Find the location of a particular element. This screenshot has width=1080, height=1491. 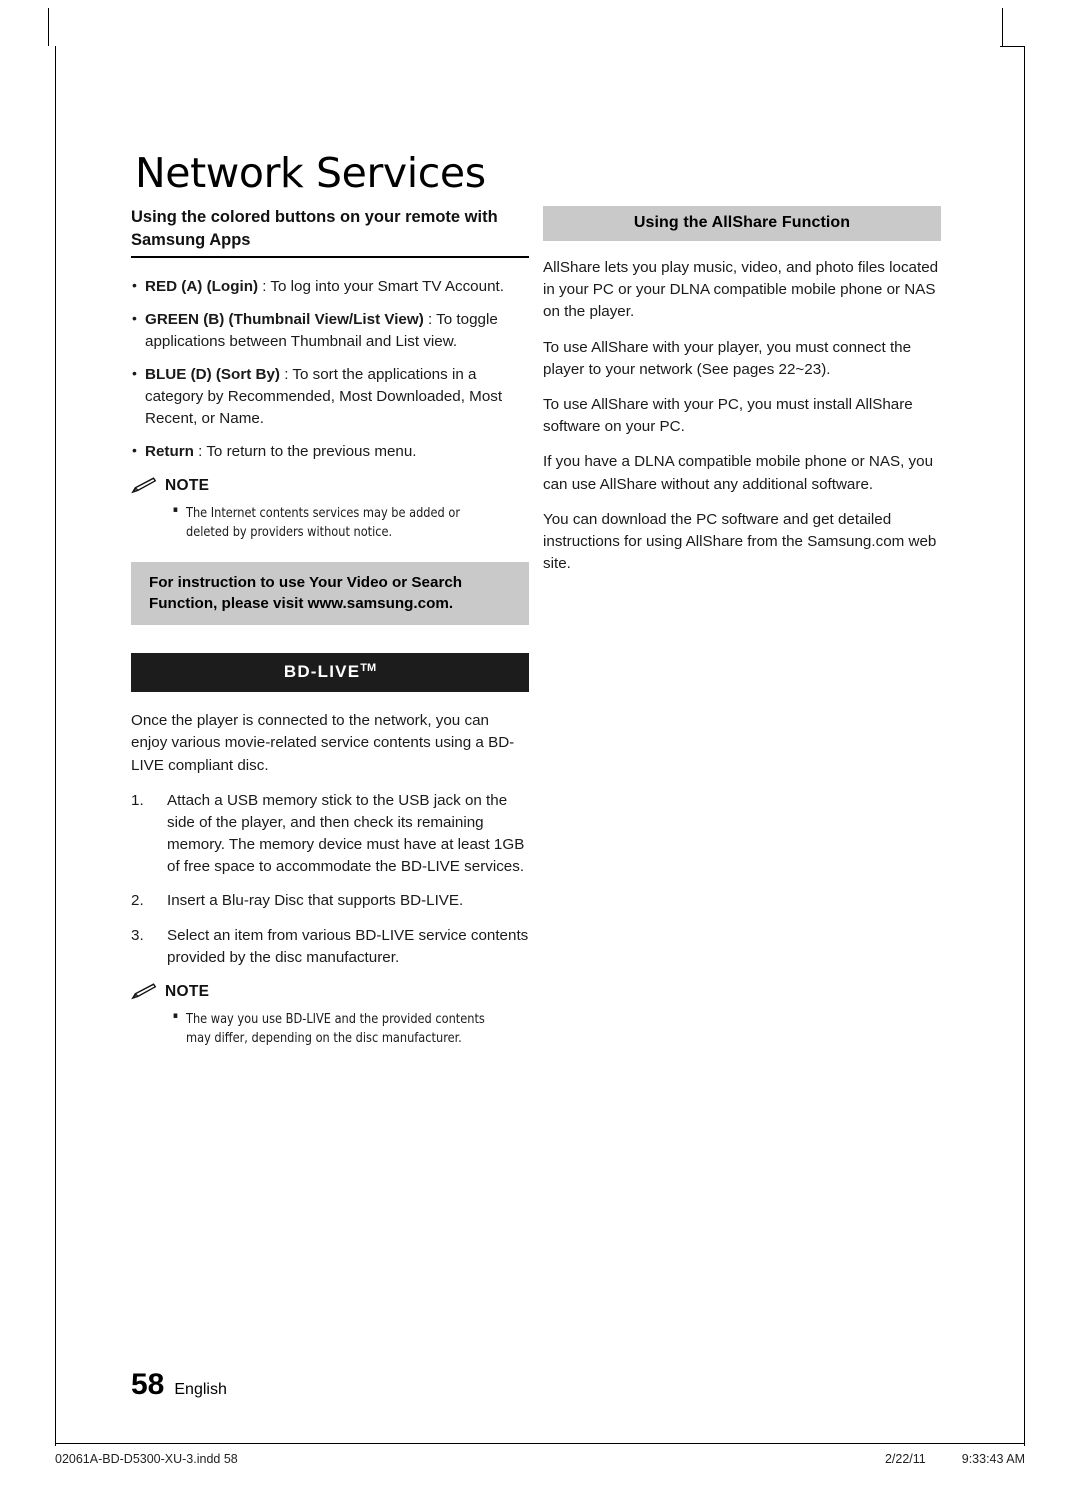

bullet-text: : To log into your Smart TV Account. is located at coordinates (381, 286).